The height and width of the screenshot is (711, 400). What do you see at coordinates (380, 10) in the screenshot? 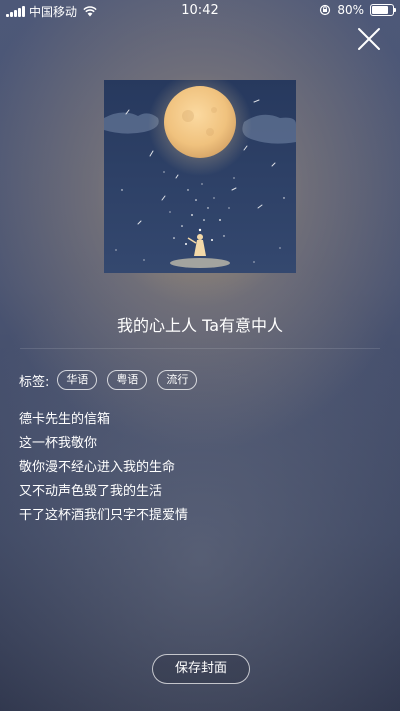
I see `battery-fill` at bounding box center [380, 10].